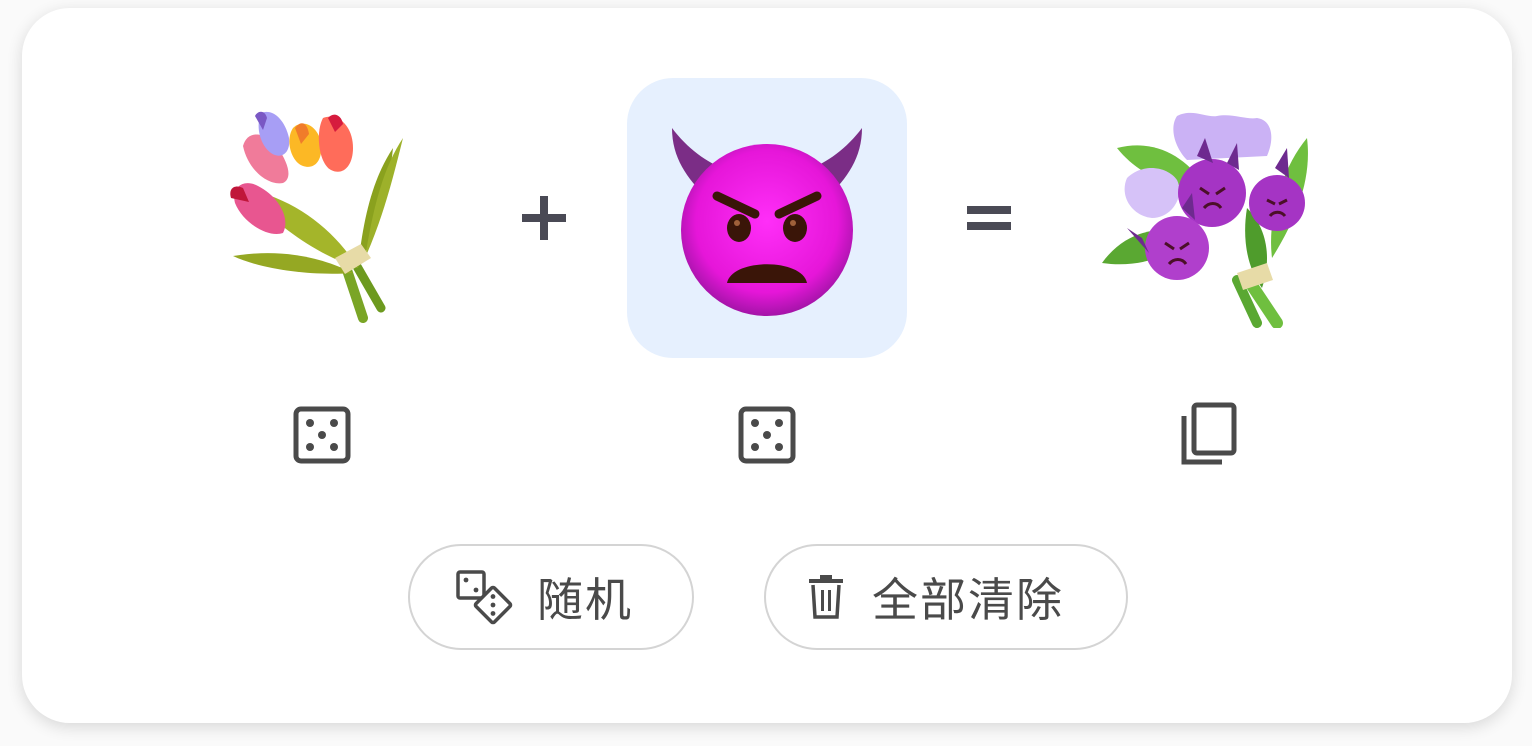 Image resolution: width=1532 pixels, height=746 pixels. Describe the element at coordinates (767, 222) in the screenshot. I see `angry-devil-emoji` at that location.